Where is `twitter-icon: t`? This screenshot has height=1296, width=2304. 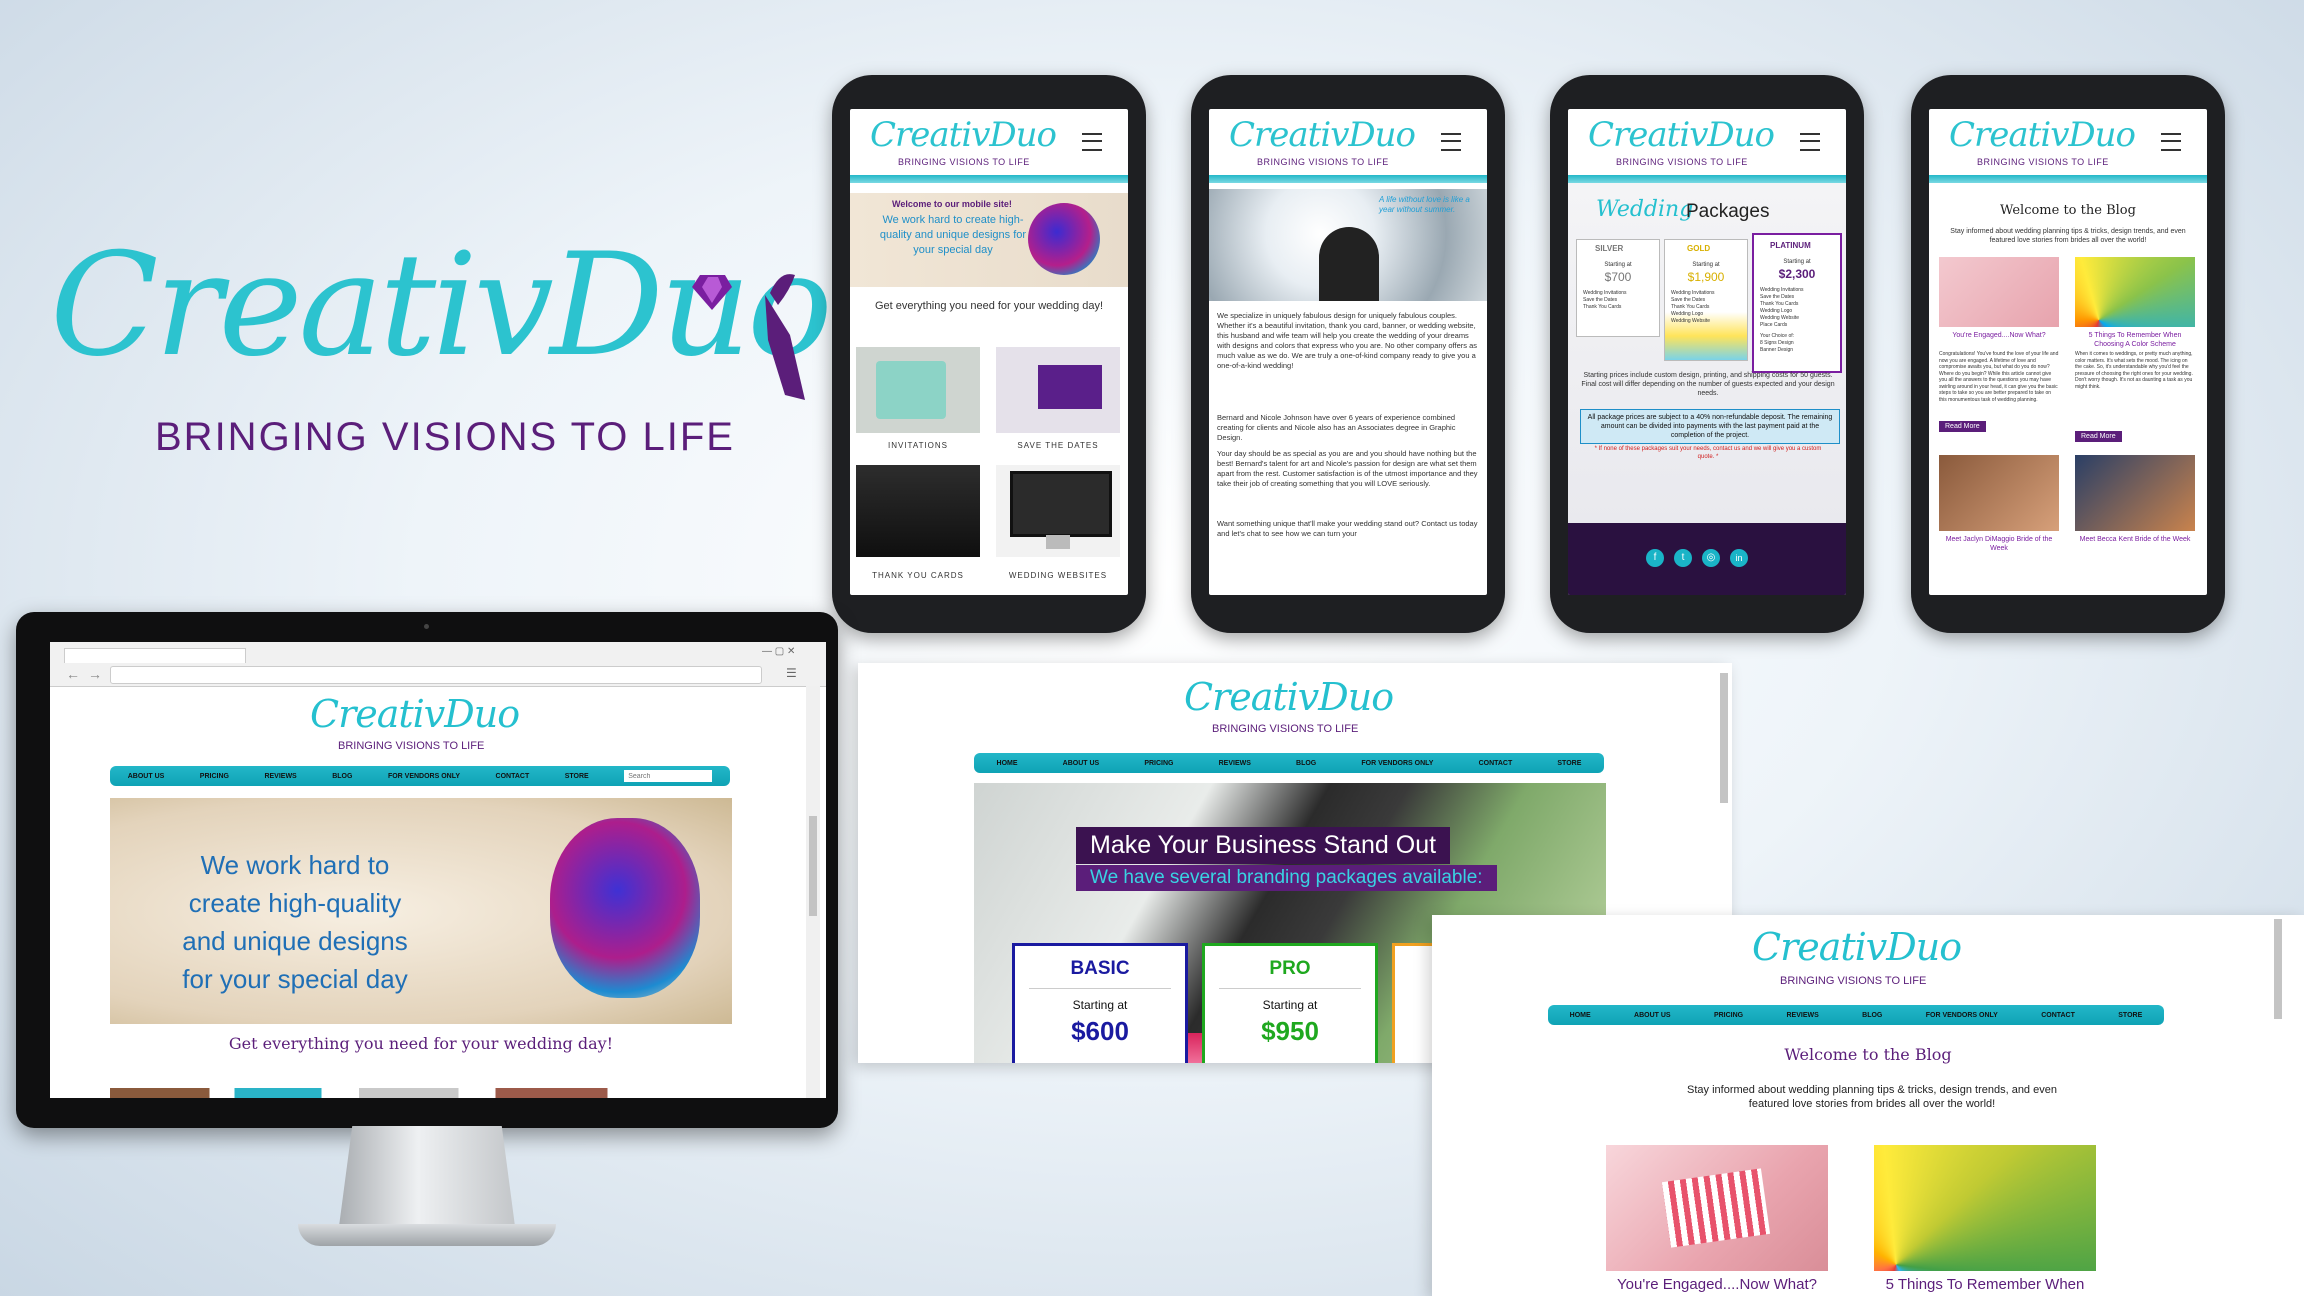
twitter-icon: t is located at coordinates (1683, 558).